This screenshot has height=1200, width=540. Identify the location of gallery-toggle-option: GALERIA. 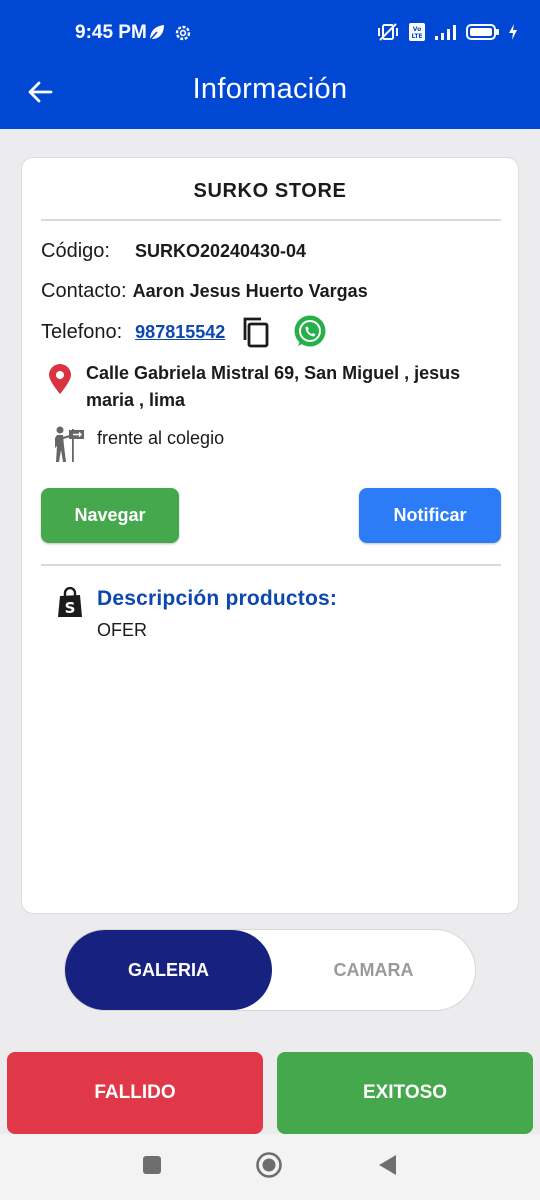
(168, 970).